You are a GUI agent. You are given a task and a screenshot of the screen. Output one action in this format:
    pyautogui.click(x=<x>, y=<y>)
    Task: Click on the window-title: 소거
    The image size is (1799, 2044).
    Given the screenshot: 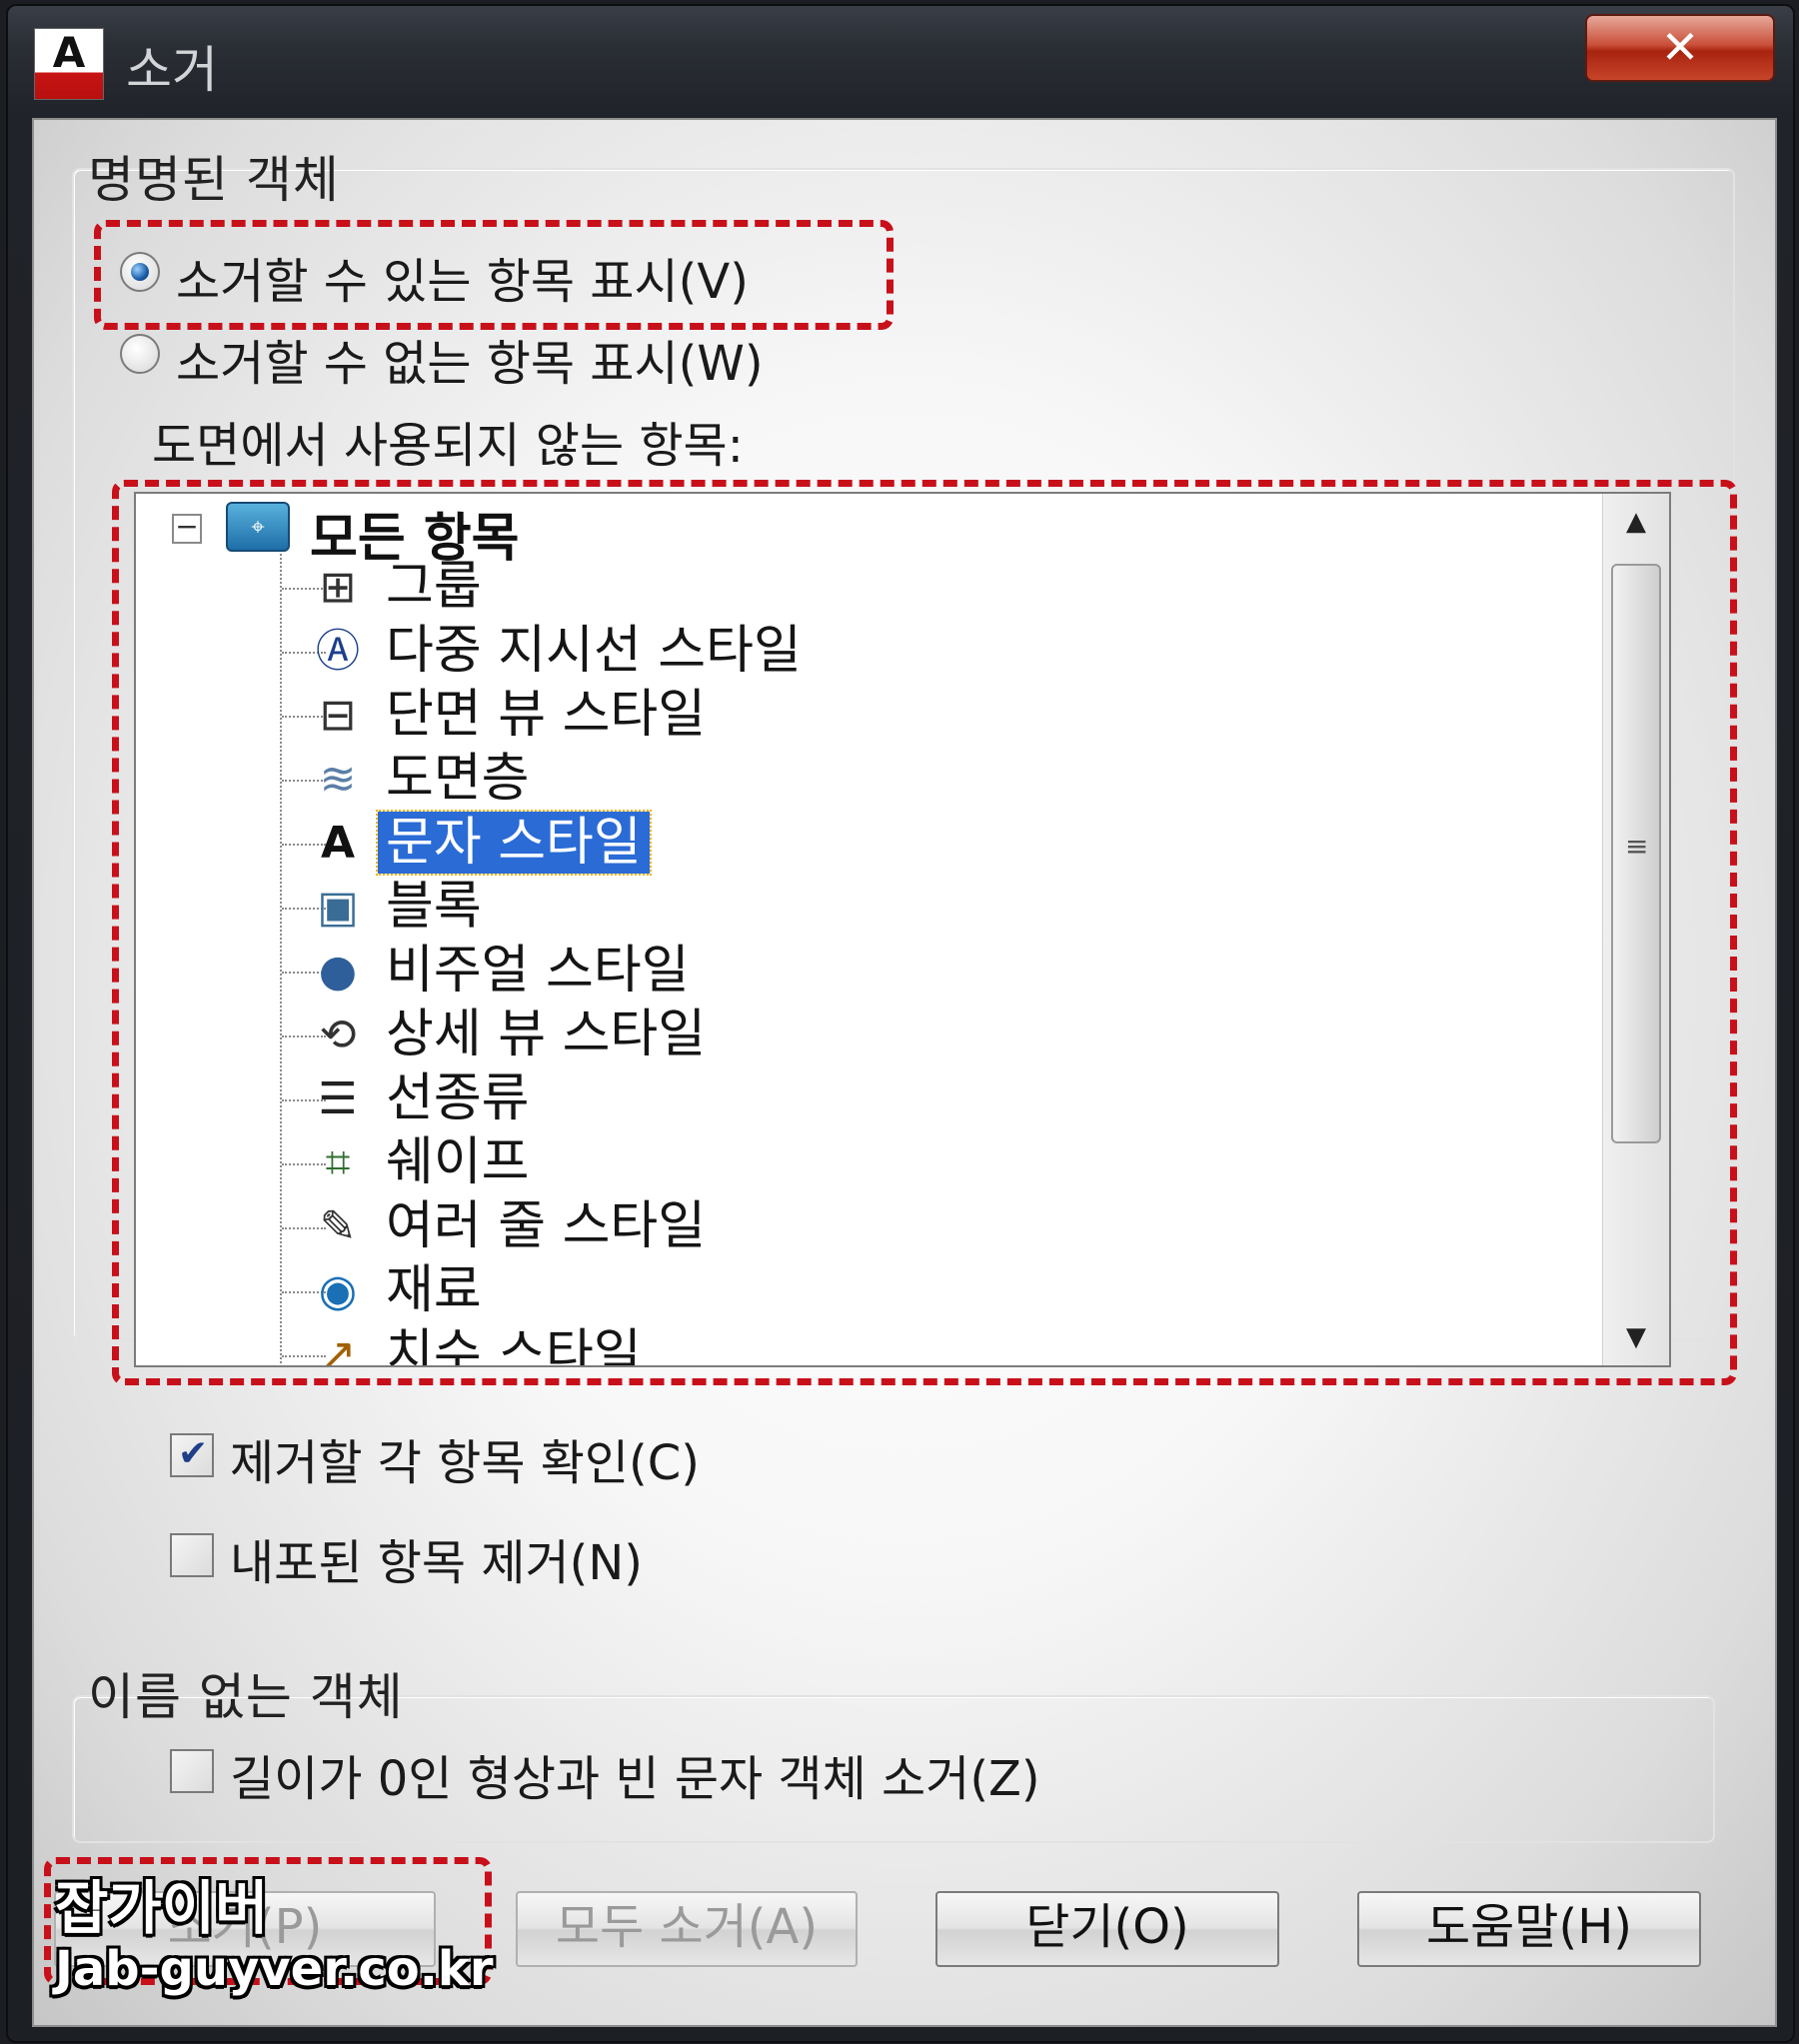 What is the action you would take?
    pyautogui.click(x=172, y=70)
    